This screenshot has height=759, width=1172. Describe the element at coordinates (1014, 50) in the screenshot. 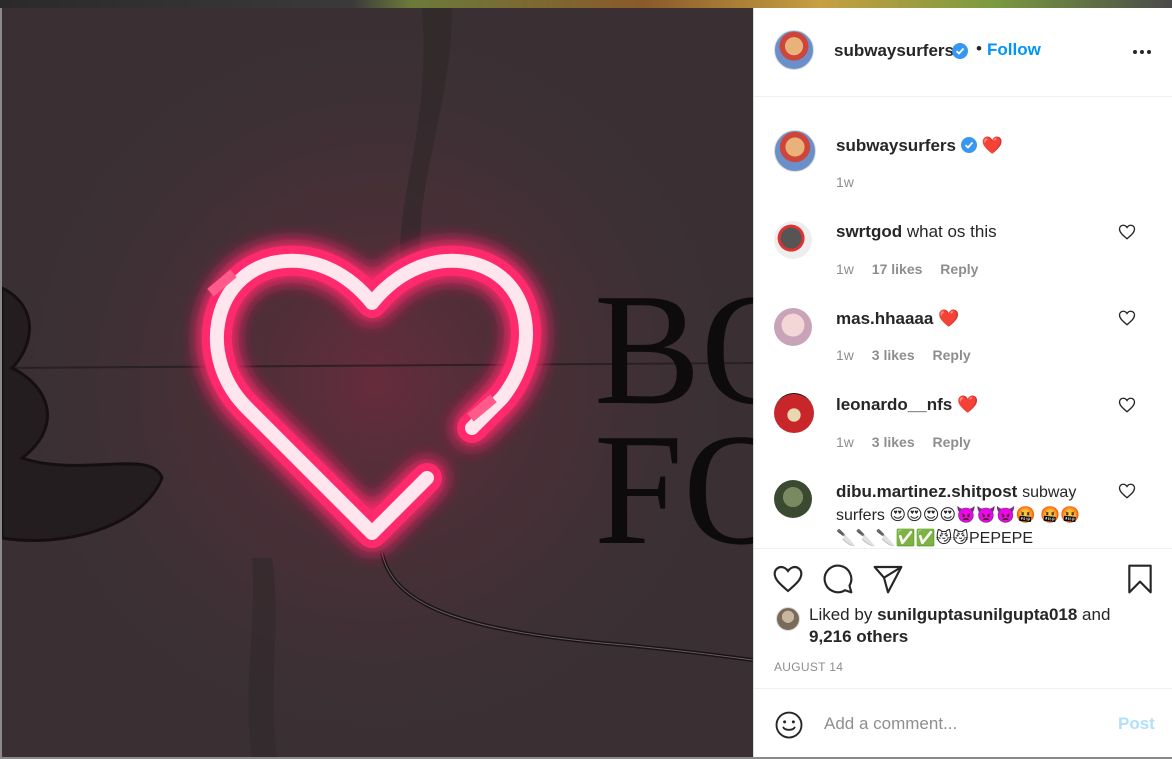

I see `follow-button: Follow` at that location.